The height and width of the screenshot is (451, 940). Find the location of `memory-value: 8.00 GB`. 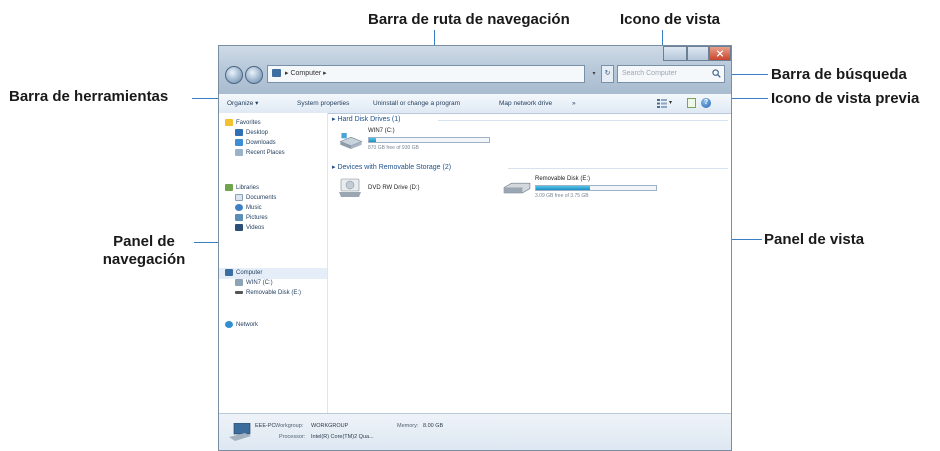

memory-value: 8.00 GB is located at coordinates (433, 426).